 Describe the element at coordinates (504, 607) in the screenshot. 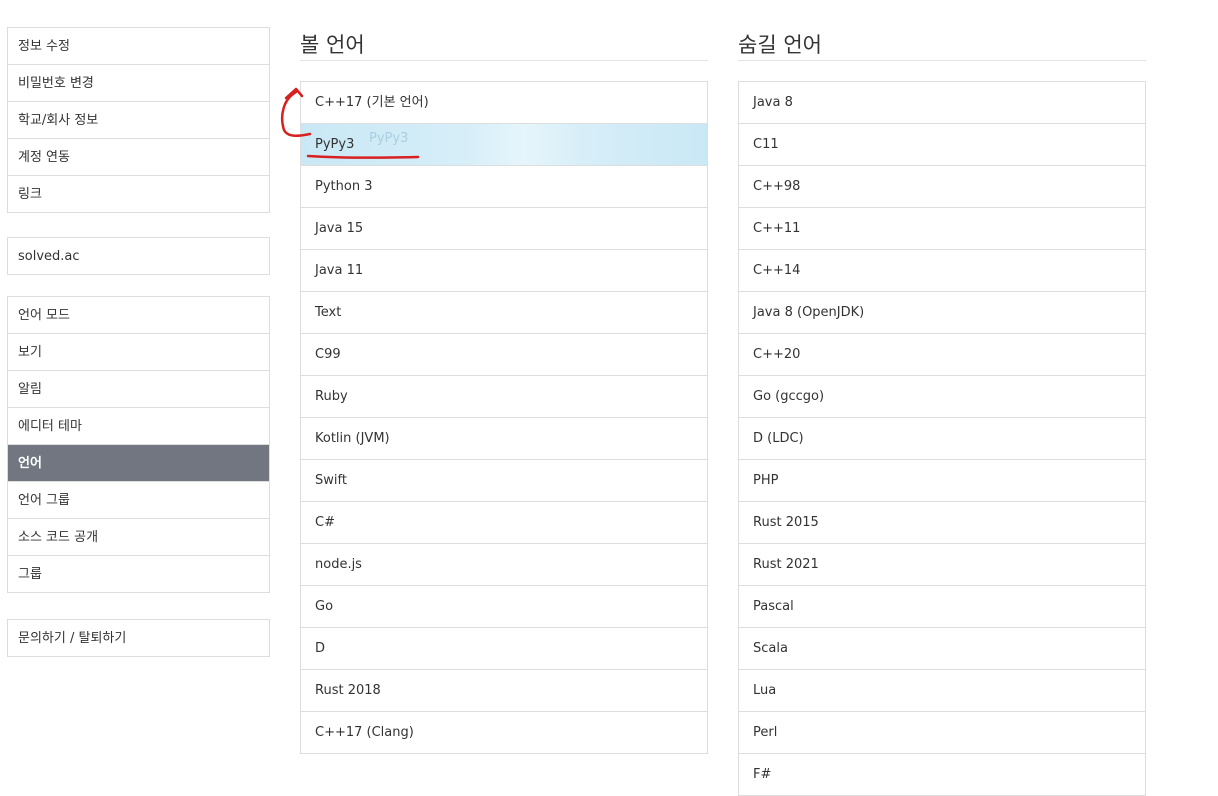

I see `visible-language-item: Go` at that location.